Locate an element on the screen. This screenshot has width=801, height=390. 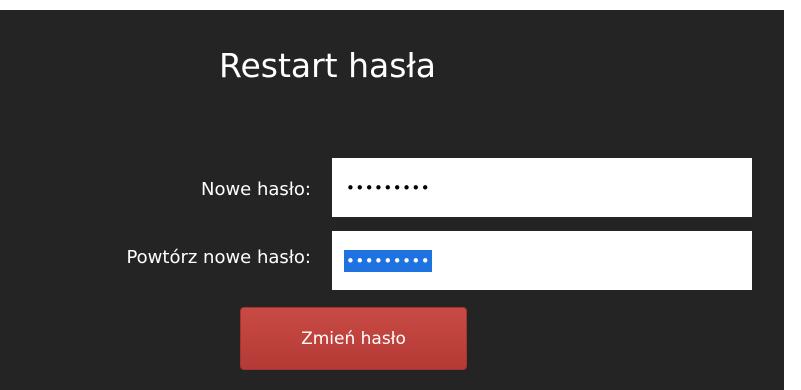
repeat-password-value: ••••••••• is located at coordinates (388, 260).